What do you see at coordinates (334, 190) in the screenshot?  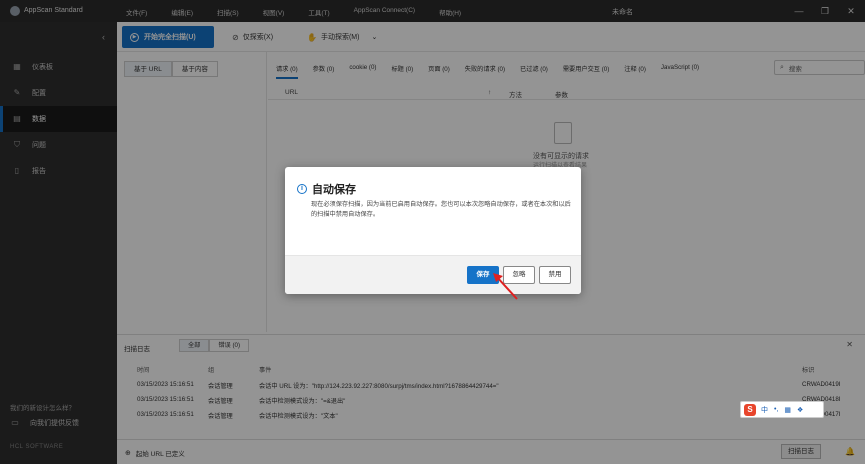 I see `dialog-title-text: 自动保存` at bounding box center [334, 190].